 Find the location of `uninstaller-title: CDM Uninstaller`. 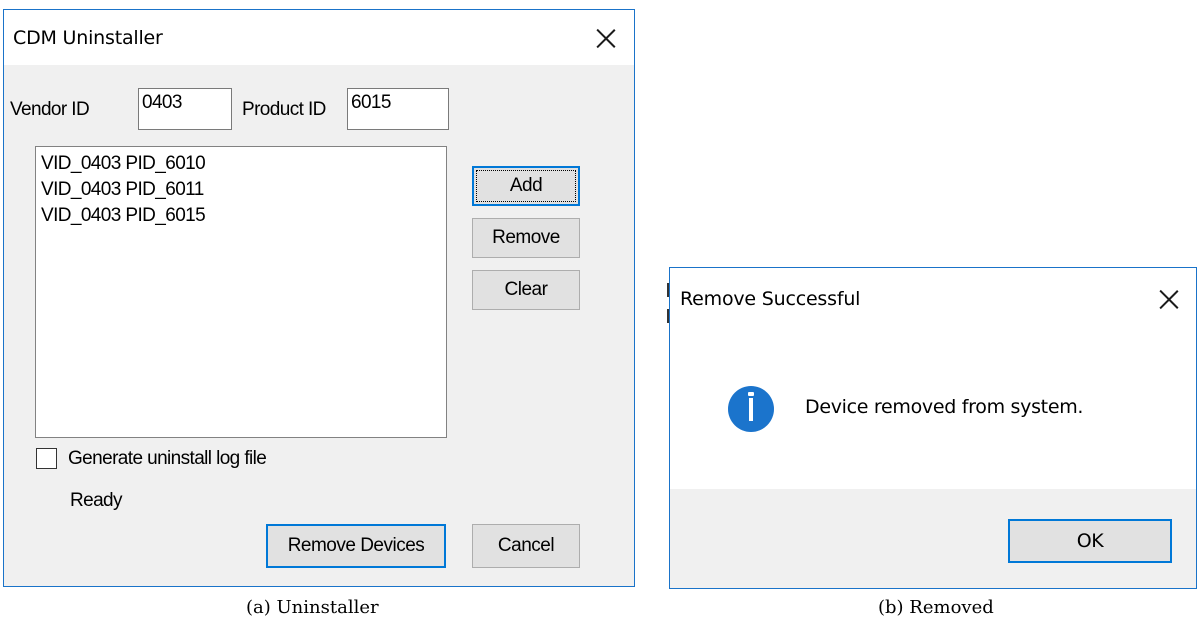

uninstaller-title: CDM Uninstaller is located at coordinates (88, 38).